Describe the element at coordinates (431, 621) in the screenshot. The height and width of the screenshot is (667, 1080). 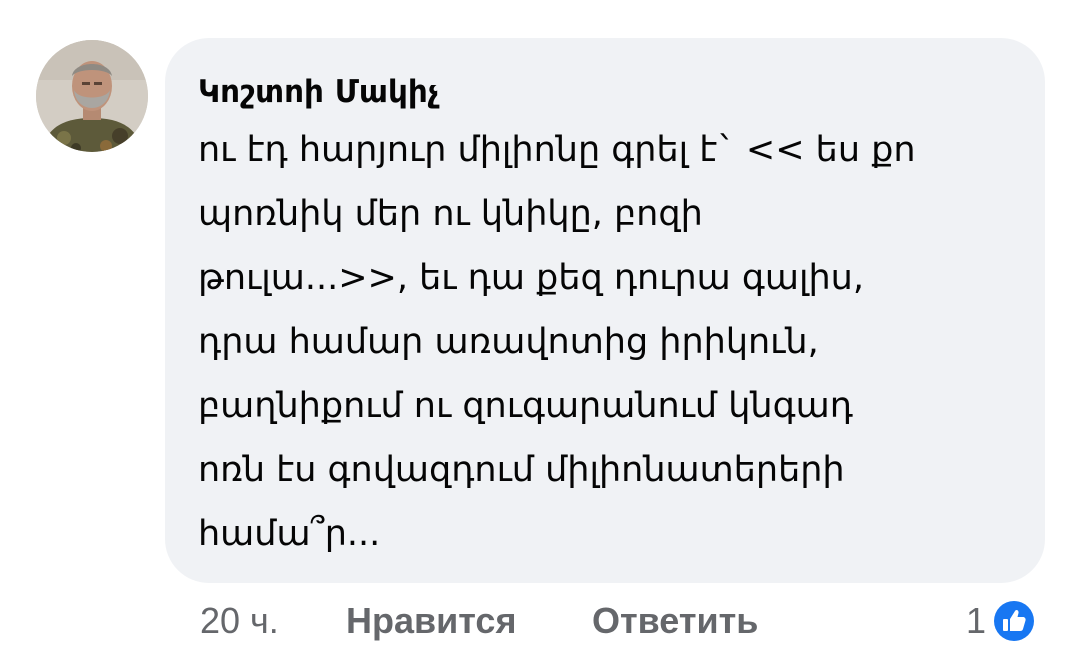
I see `like-button: Нравится` at that location.